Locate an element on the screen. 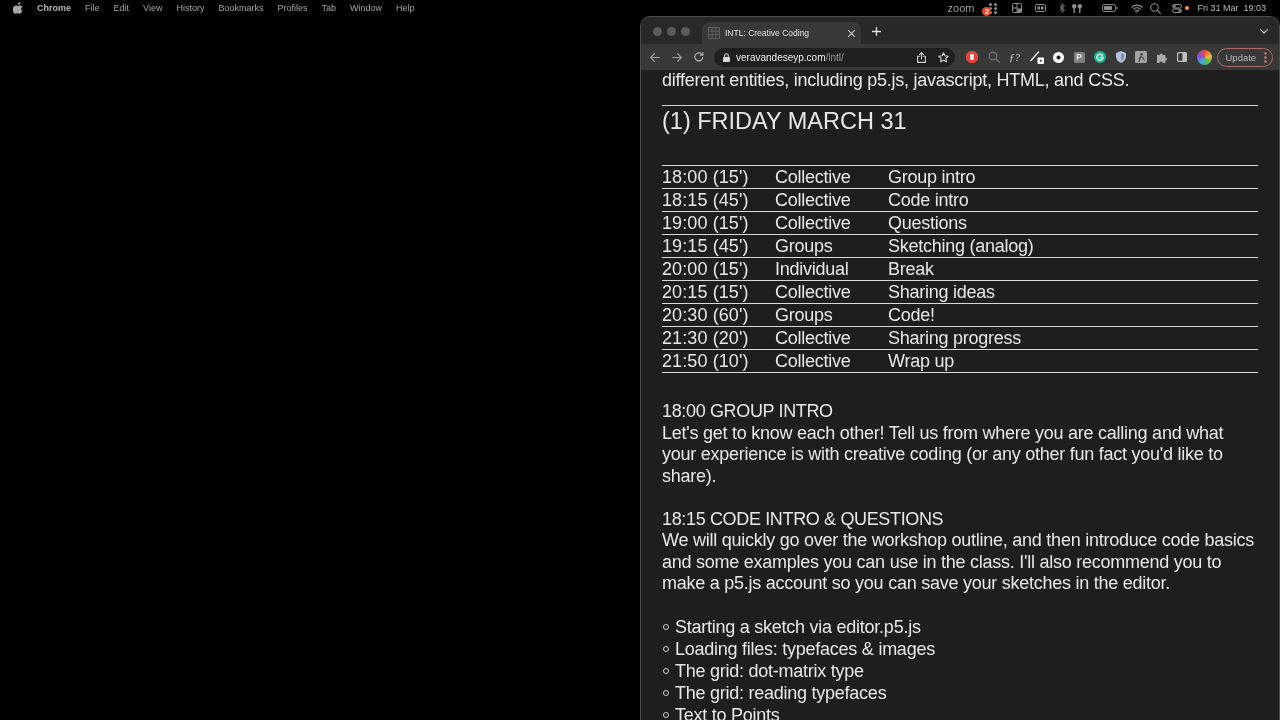  bluetooth-icon is located at coordinates (1062, 8).